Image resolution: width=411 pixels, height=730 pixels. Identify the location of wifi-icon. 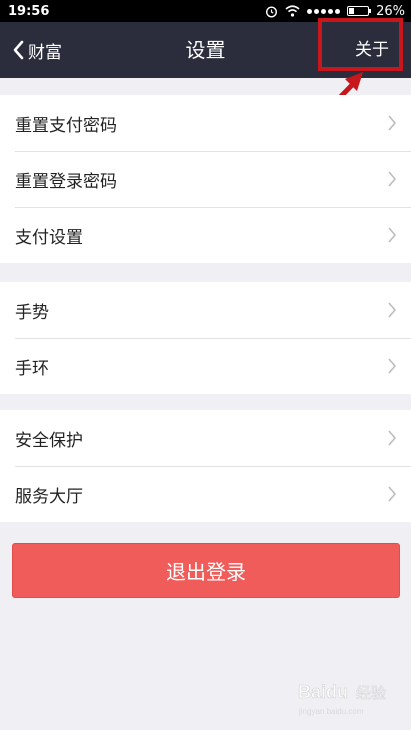
(292, 11).